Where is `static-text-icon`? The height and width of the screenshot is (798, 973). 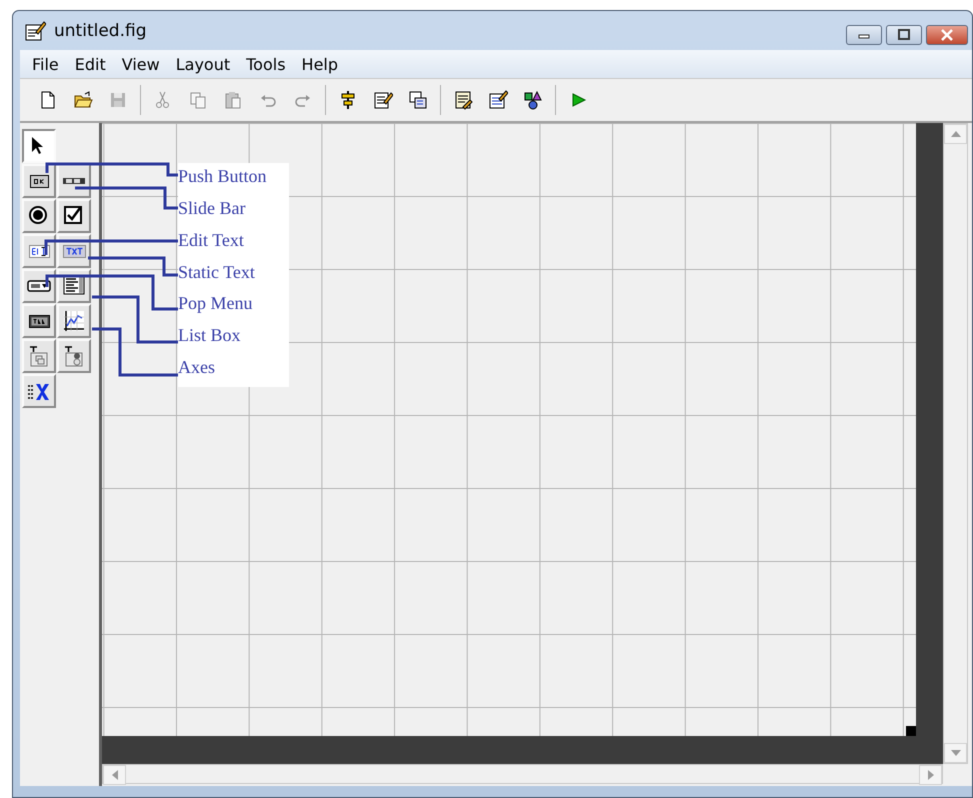 static-text-icon is located at coordinates (74, 251).